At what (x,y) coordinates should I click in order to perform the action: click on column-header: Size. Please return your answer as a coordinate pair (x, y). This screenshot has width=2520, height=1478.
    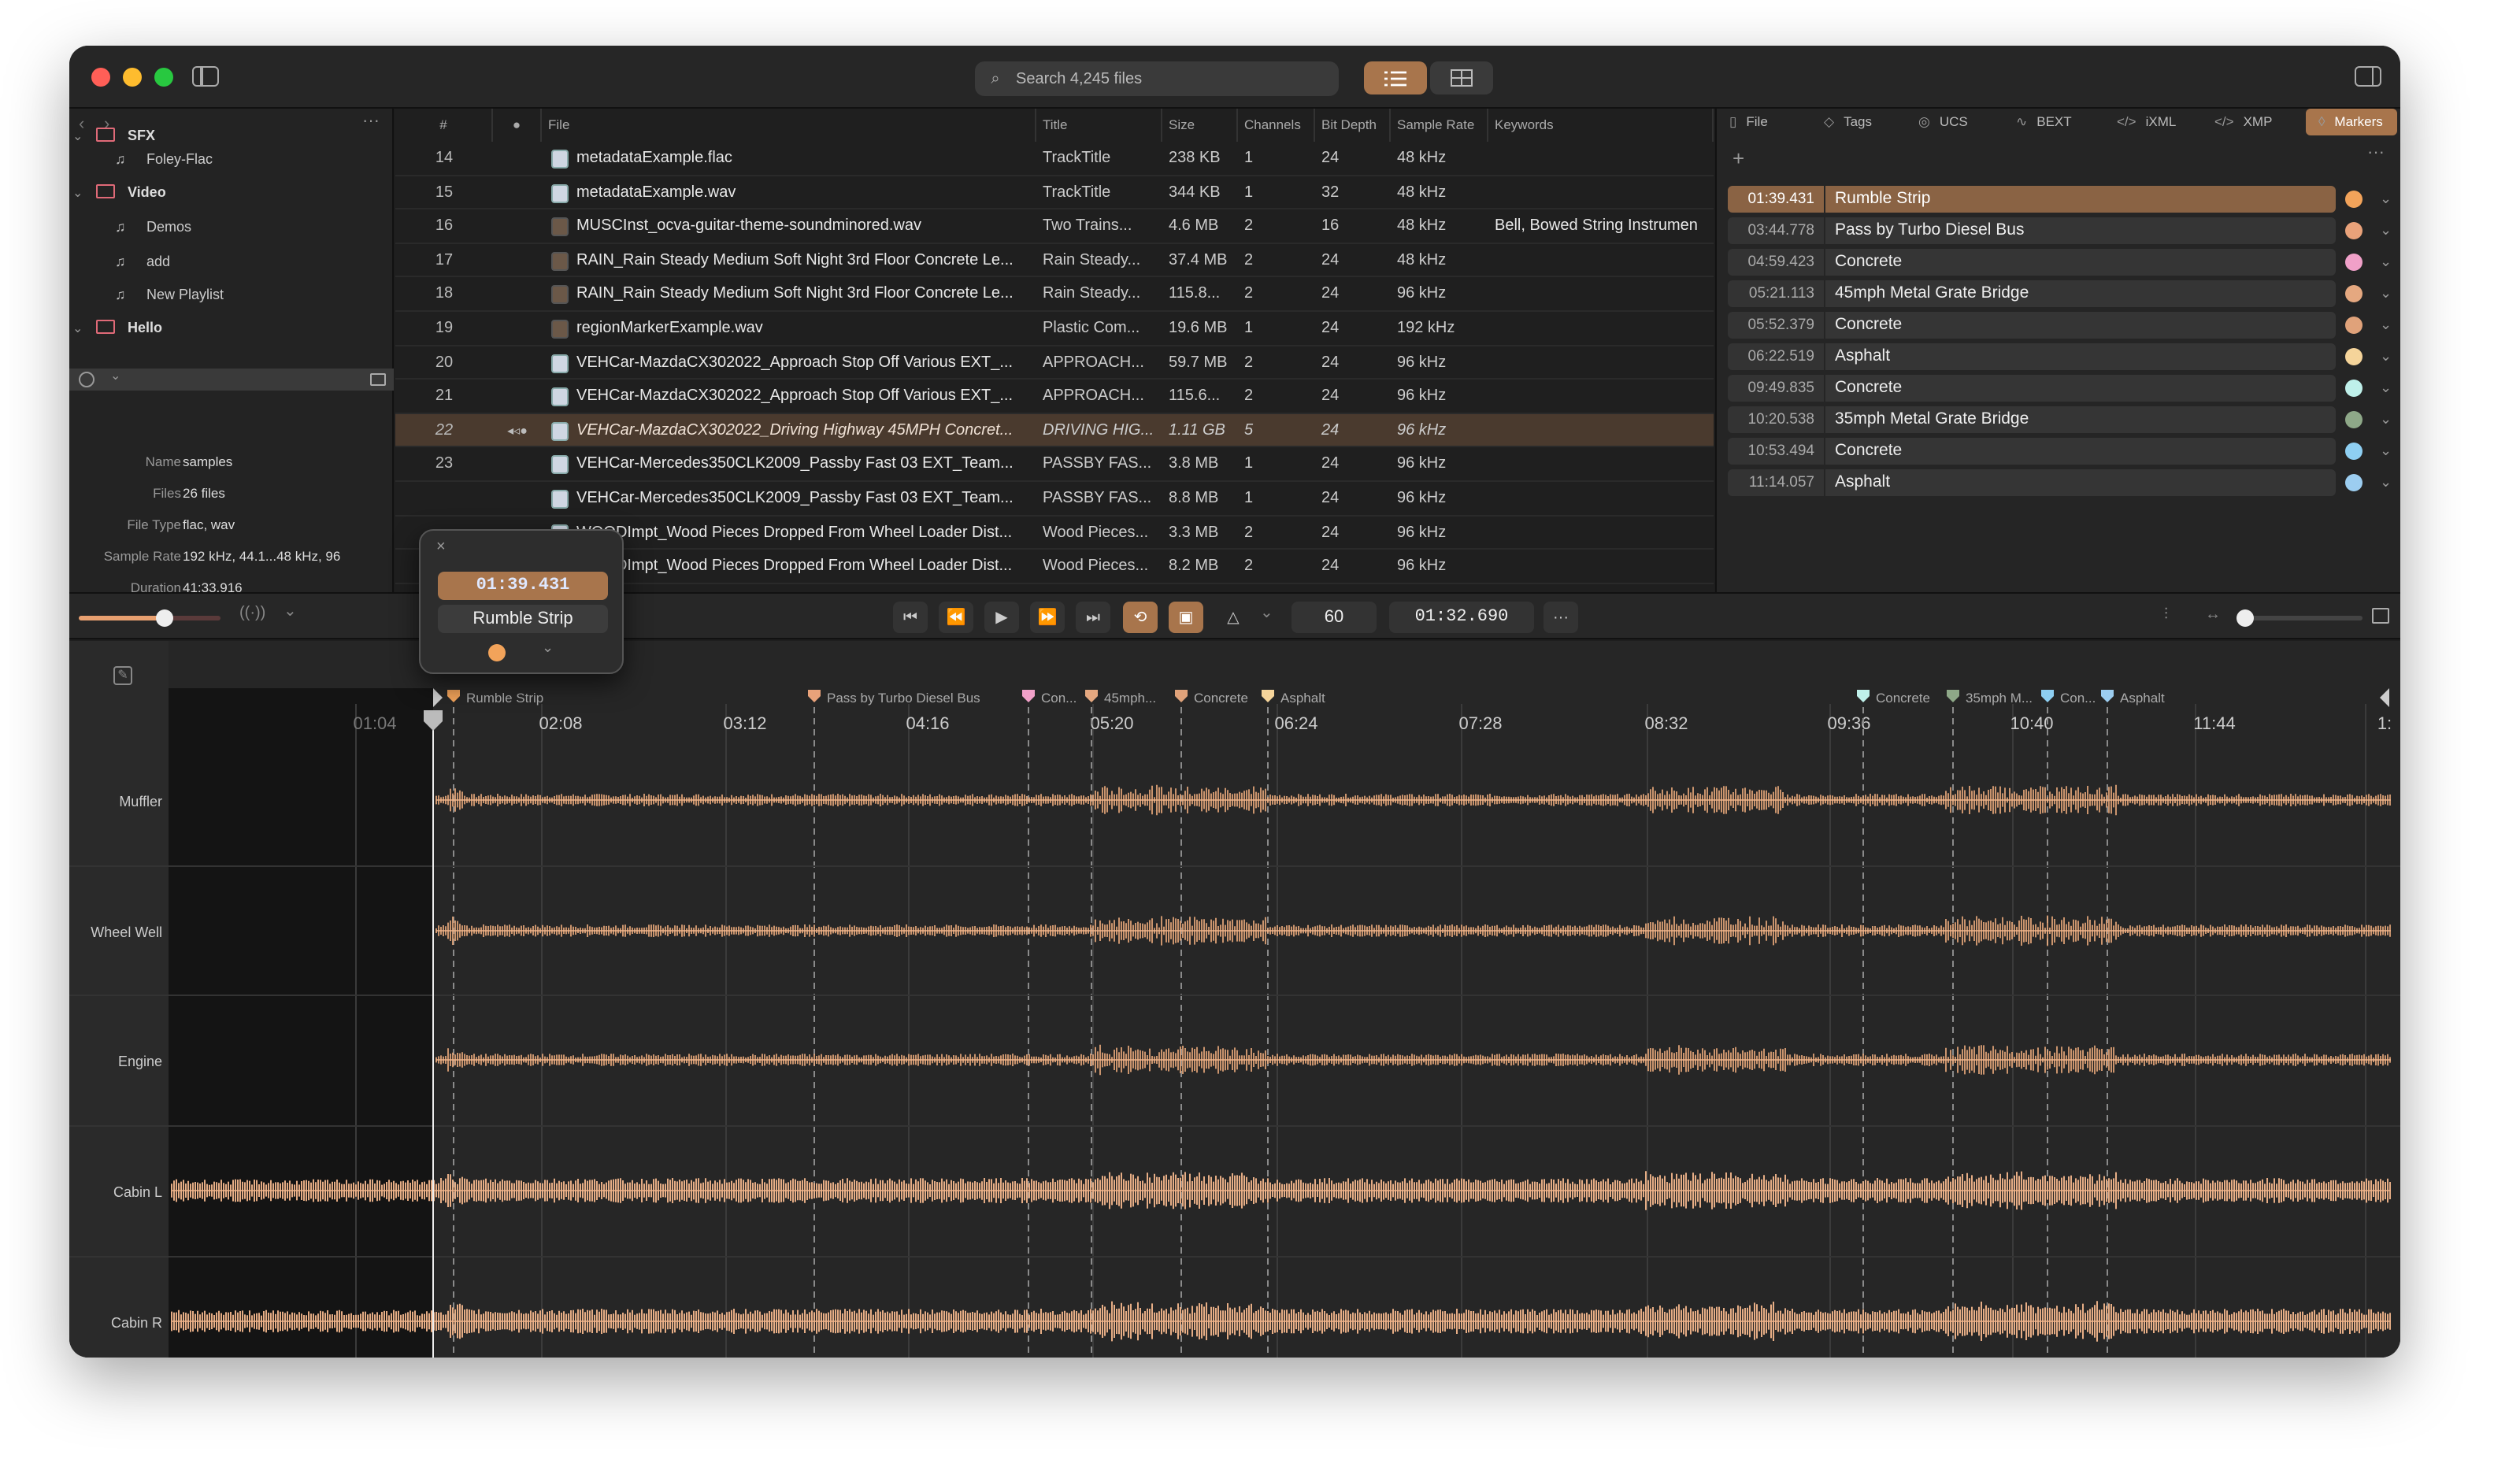
    Looking at the image, I should click on (1200, 125).